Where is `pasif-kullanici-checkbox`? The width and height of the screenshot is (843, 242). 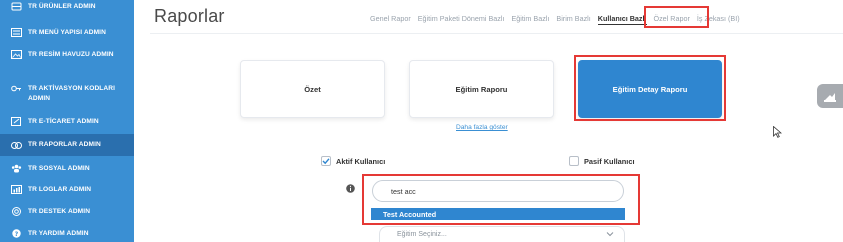
pasif-kullanici-checkbox is located at coordinates (574, 161).